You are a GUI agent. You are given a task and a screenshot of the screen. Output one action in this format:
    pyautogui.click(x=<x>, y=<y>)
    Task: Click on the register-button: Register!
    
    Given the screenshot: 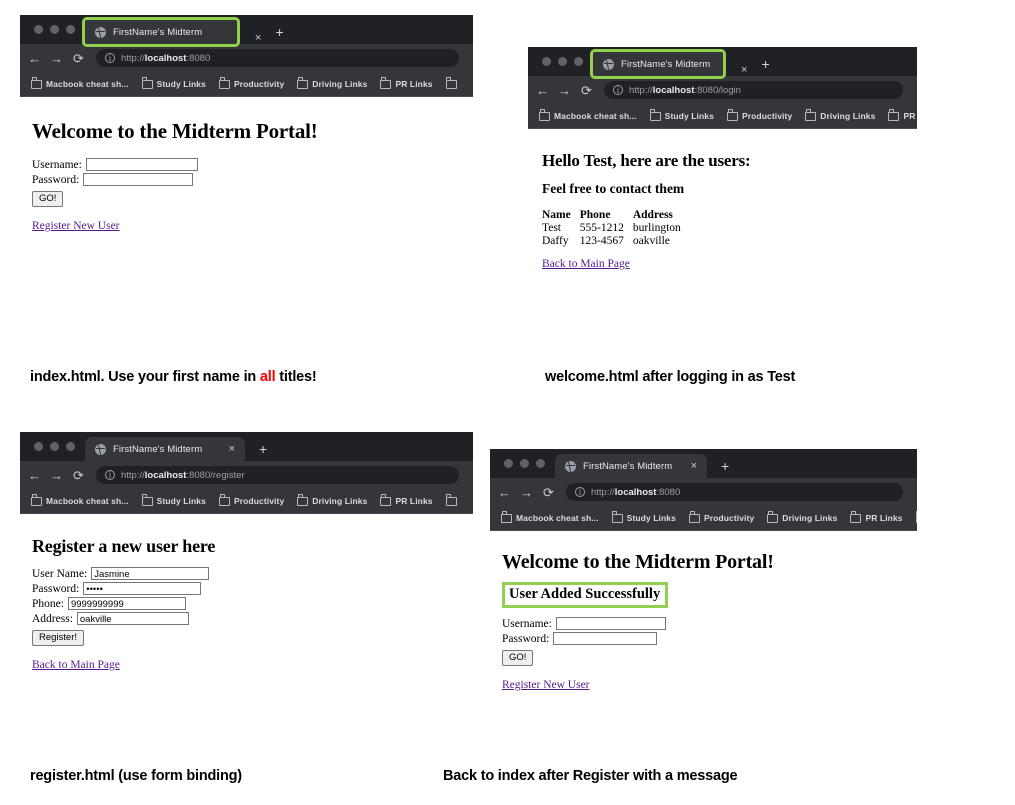 What is the action you would take?
    pyautogui.click(x=58, y=638)
    